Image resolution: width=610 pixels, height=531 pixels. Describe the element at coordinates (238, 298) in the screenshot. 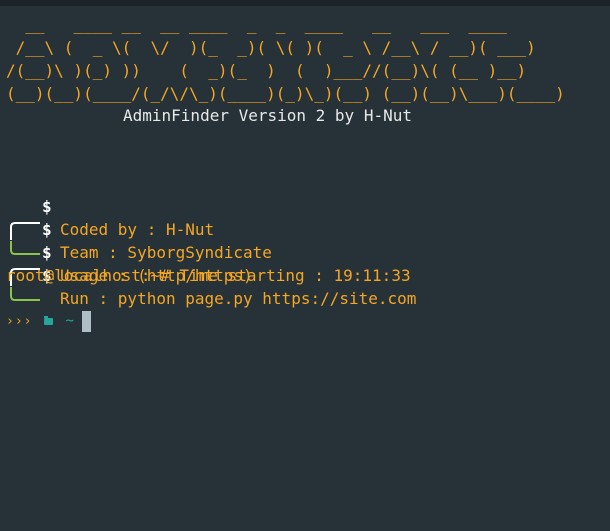

I see `info-text-run: Run : python page.py https://site.com` at that location.